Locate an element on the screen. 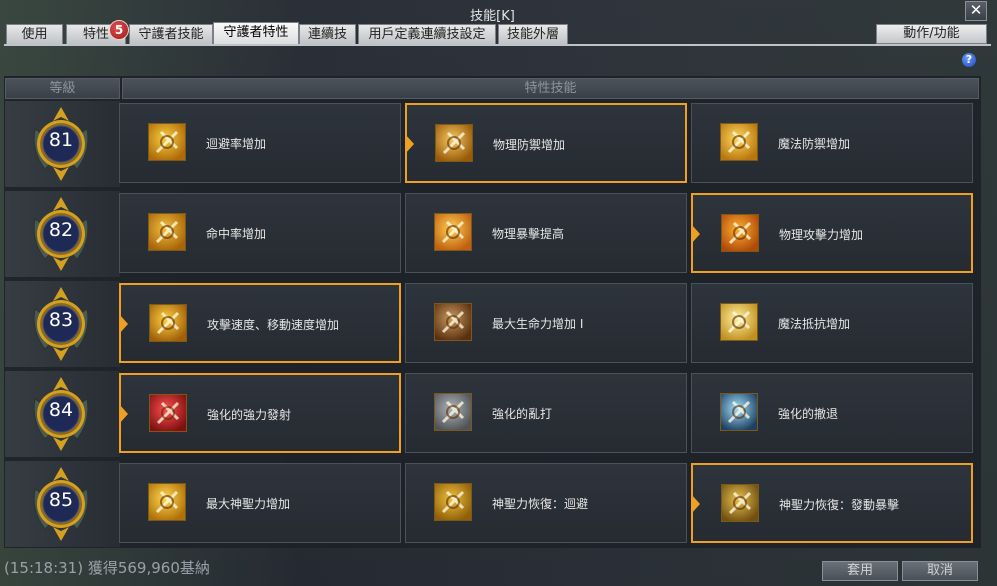  level-cell: 85 is located at coordinates (62, 504).